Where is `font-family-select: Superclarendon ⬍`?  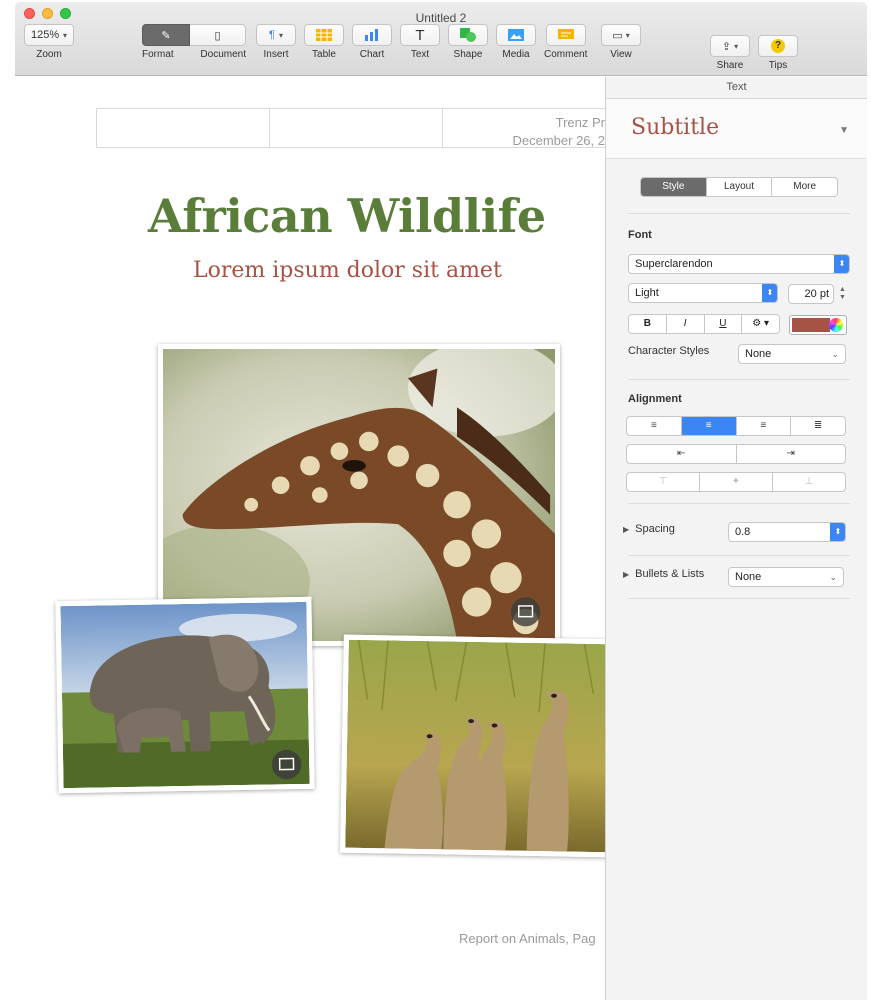 font-family-select: Superclarendon ⬍ is located at coordinates (739, 264).